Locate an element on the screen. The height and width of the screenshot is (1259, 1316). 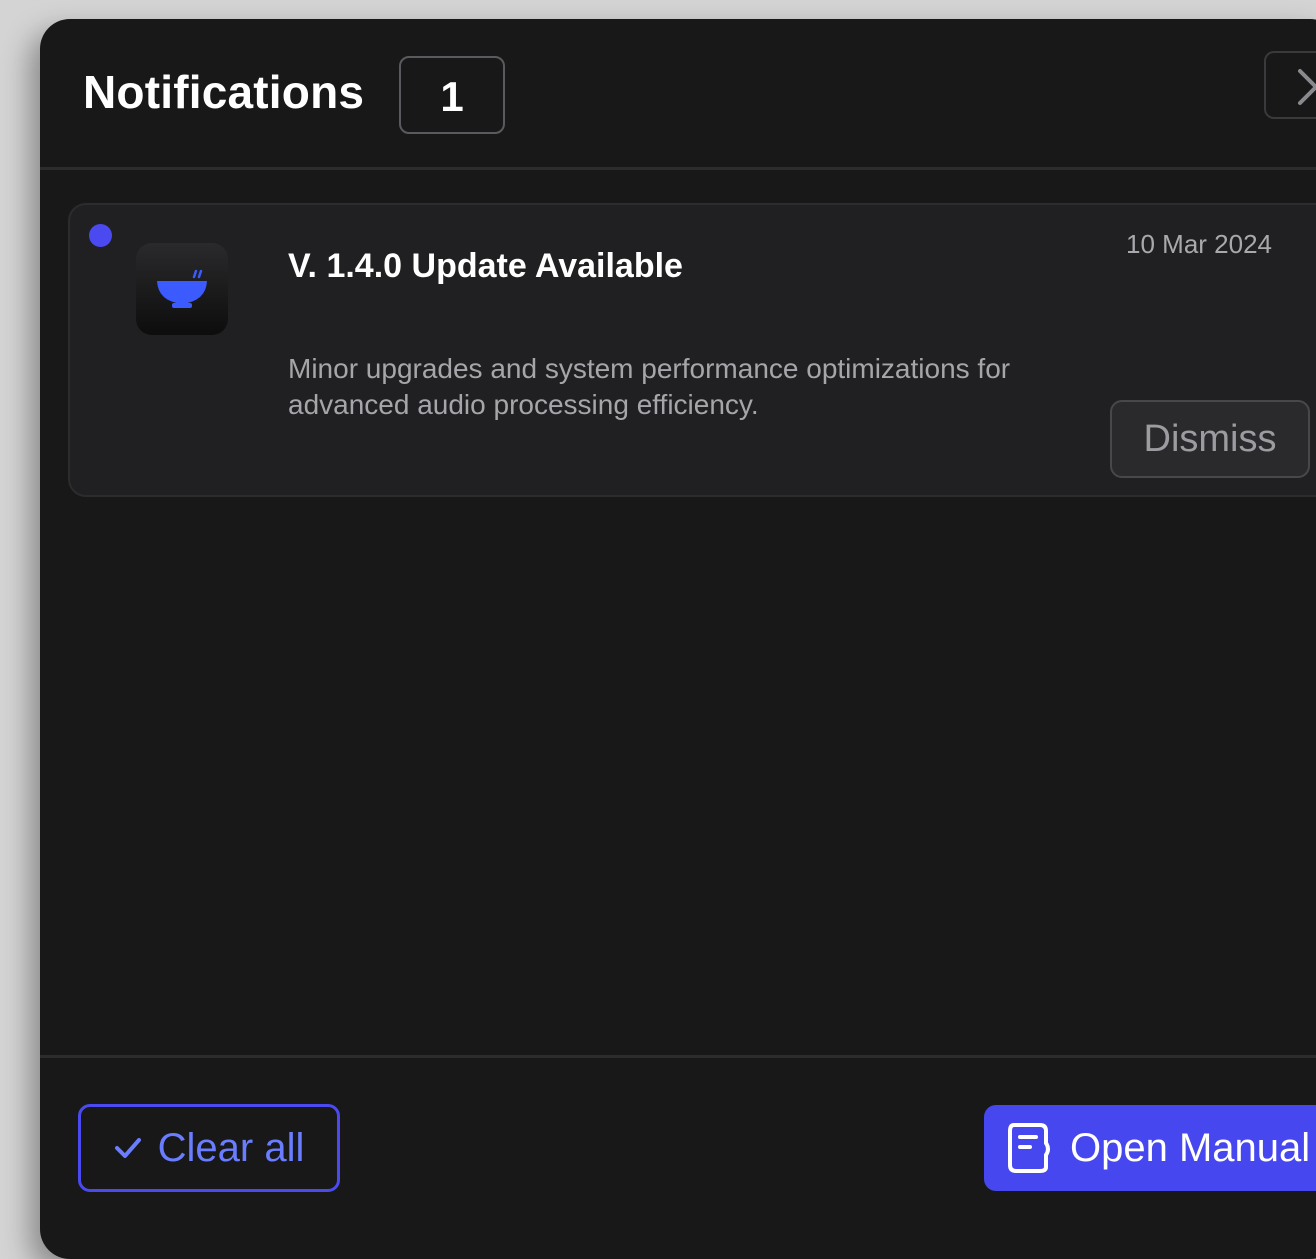
clear-all-label: Clear all is located at coordinates (231, 1147).